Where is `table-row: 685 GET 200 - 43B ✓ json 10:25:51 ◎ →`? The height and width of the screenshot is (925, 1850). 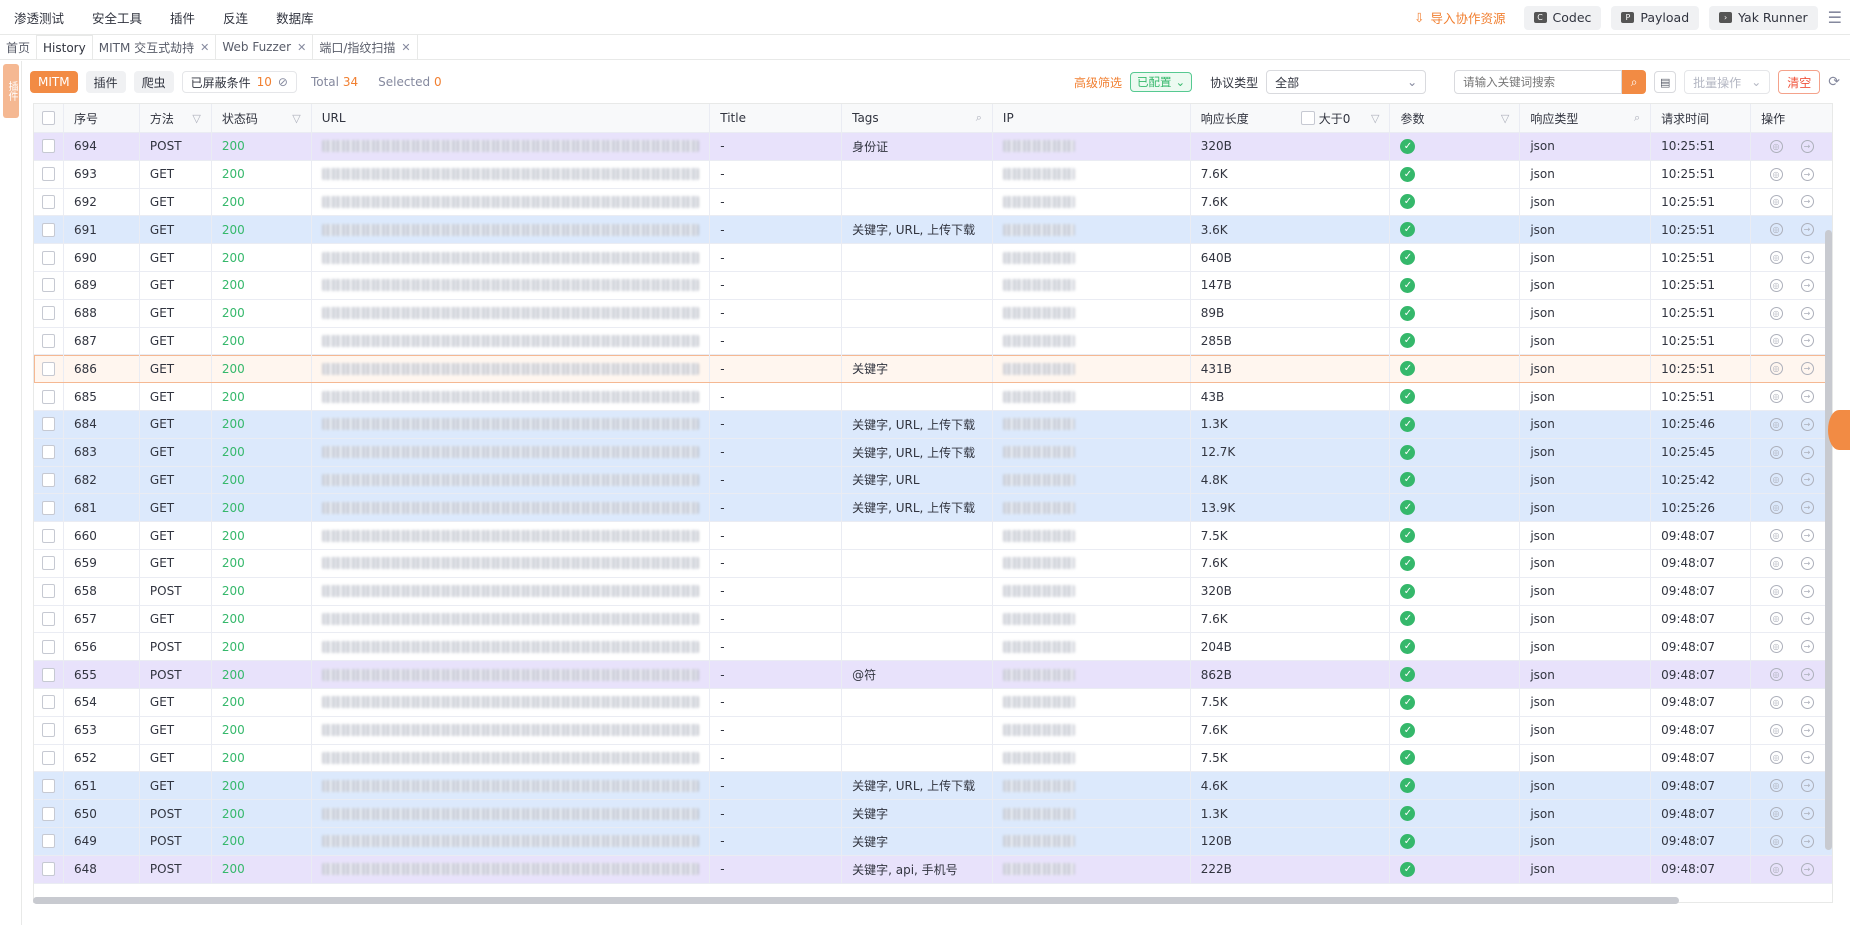
table-row: 685 GET 200 - 43B ✓ json 10:25:51 ◎ → is located at coordinates (933, 397).